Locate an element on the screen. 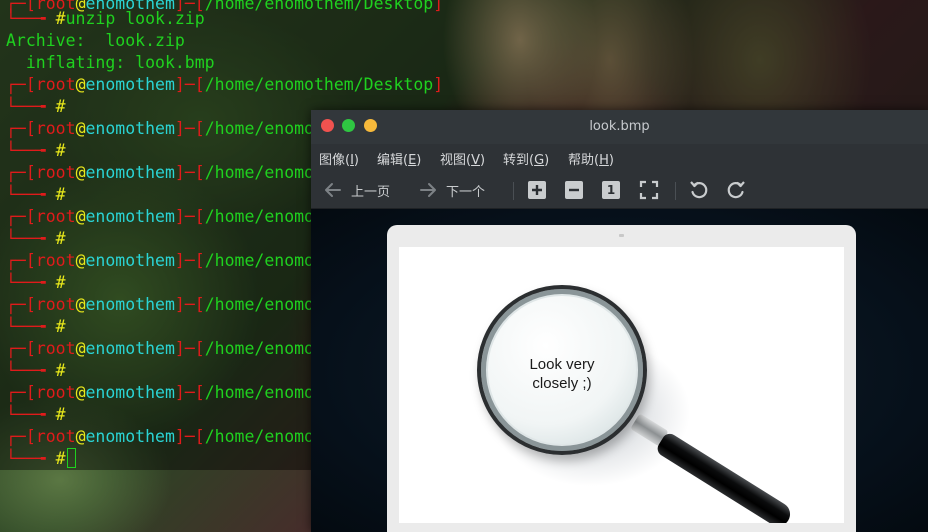 This screenshot has width=928, height=532. arrow-left-icon is located at coordinates (333, 190).